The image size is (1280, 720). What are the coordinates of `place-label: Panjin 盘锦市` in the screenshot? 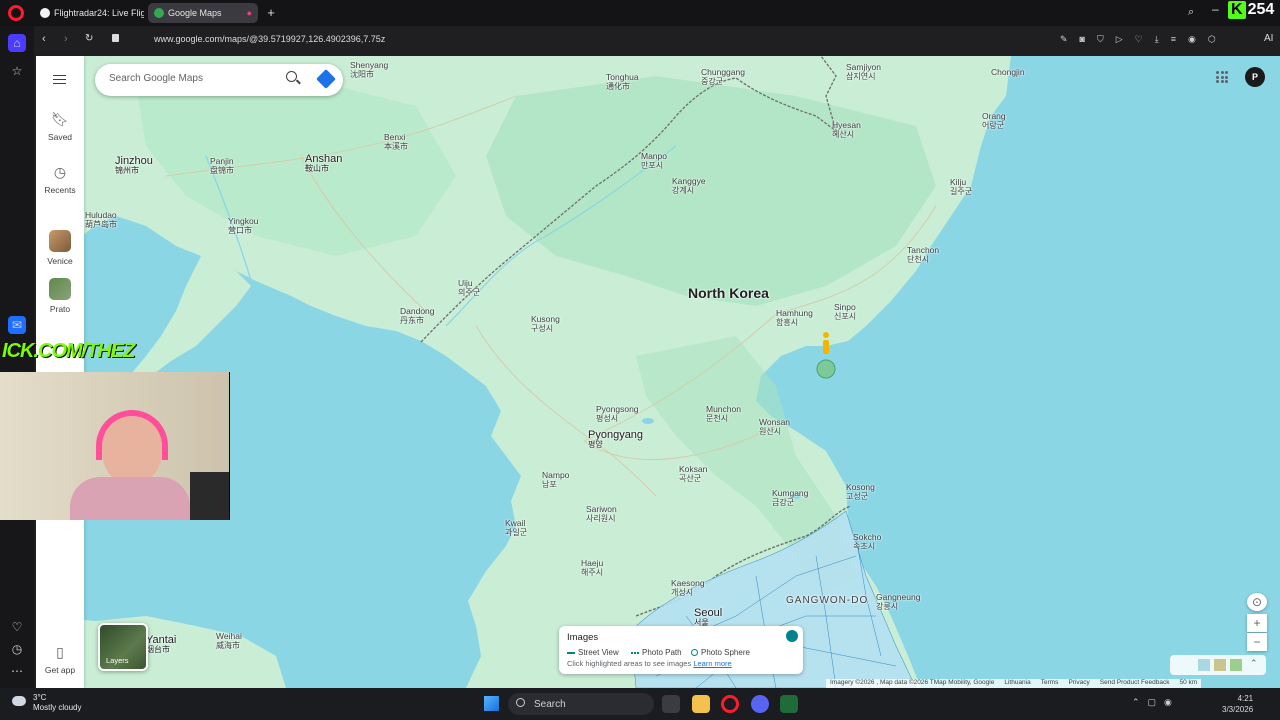 It's located at (222, 166).